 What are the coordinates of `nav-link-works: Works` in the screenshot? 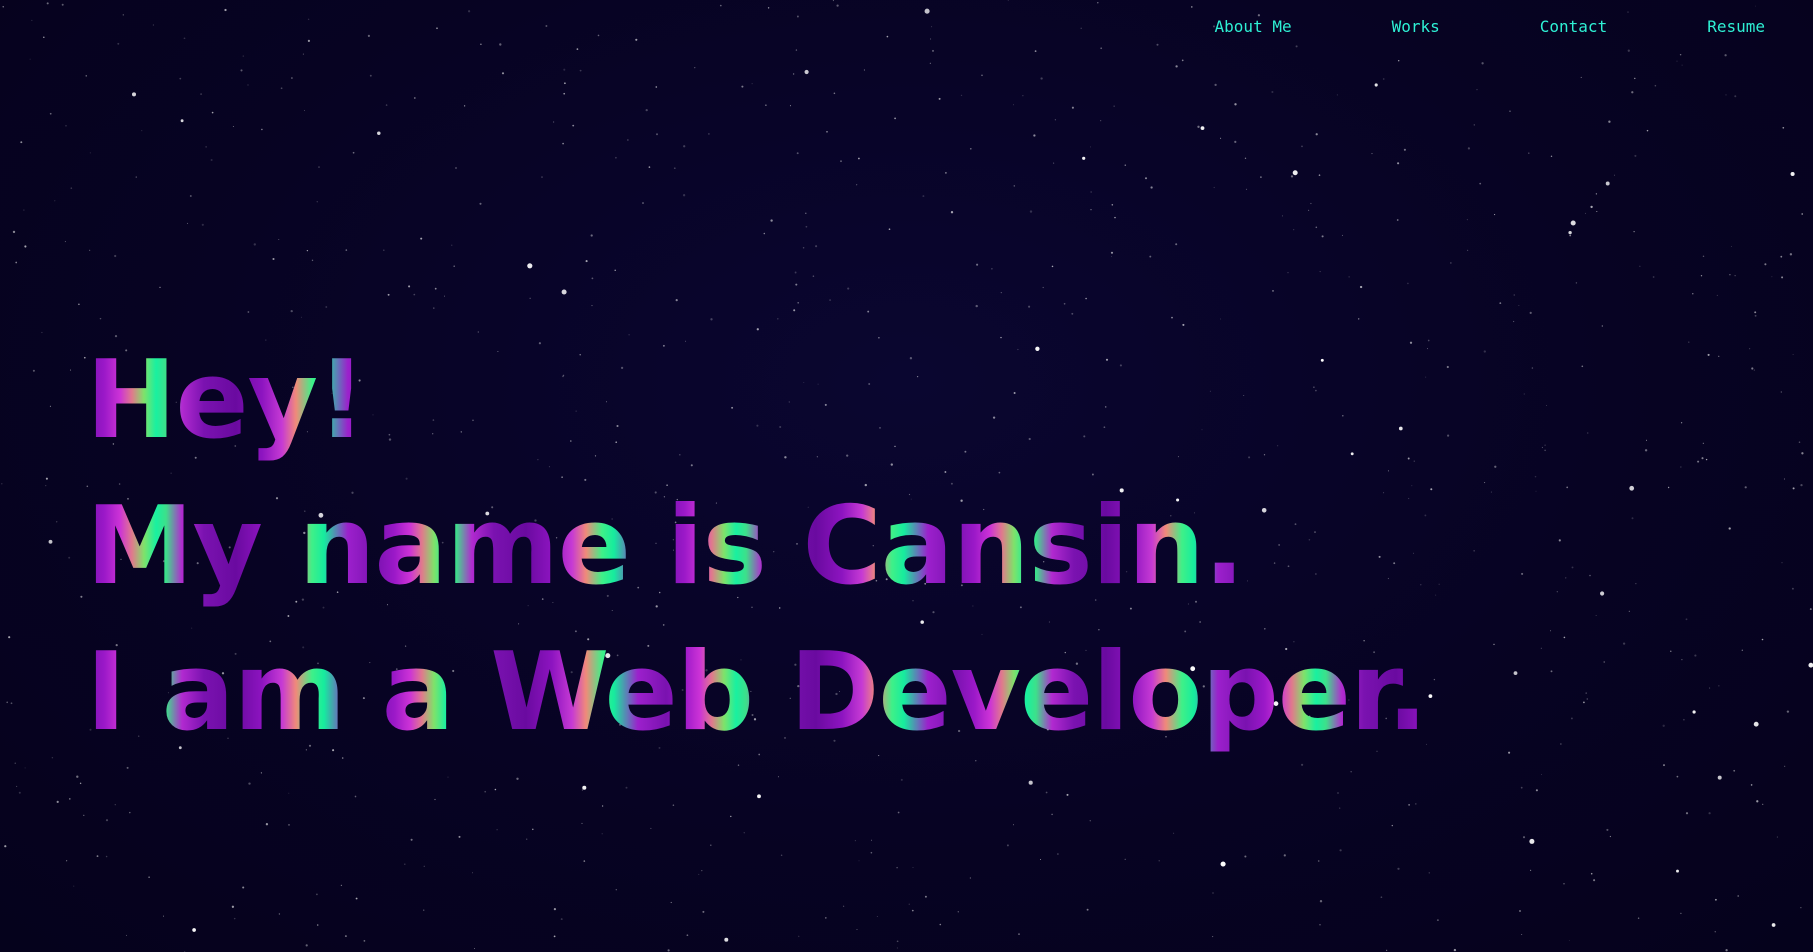 It's located at (1416, 27).